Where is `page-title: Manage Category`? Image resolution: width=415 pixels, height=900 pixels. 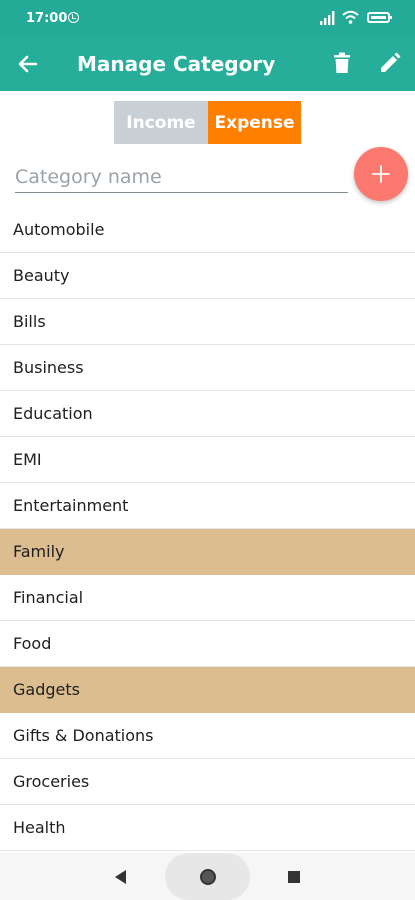
page-title: Manage Category is located at coordinates (176, 64).